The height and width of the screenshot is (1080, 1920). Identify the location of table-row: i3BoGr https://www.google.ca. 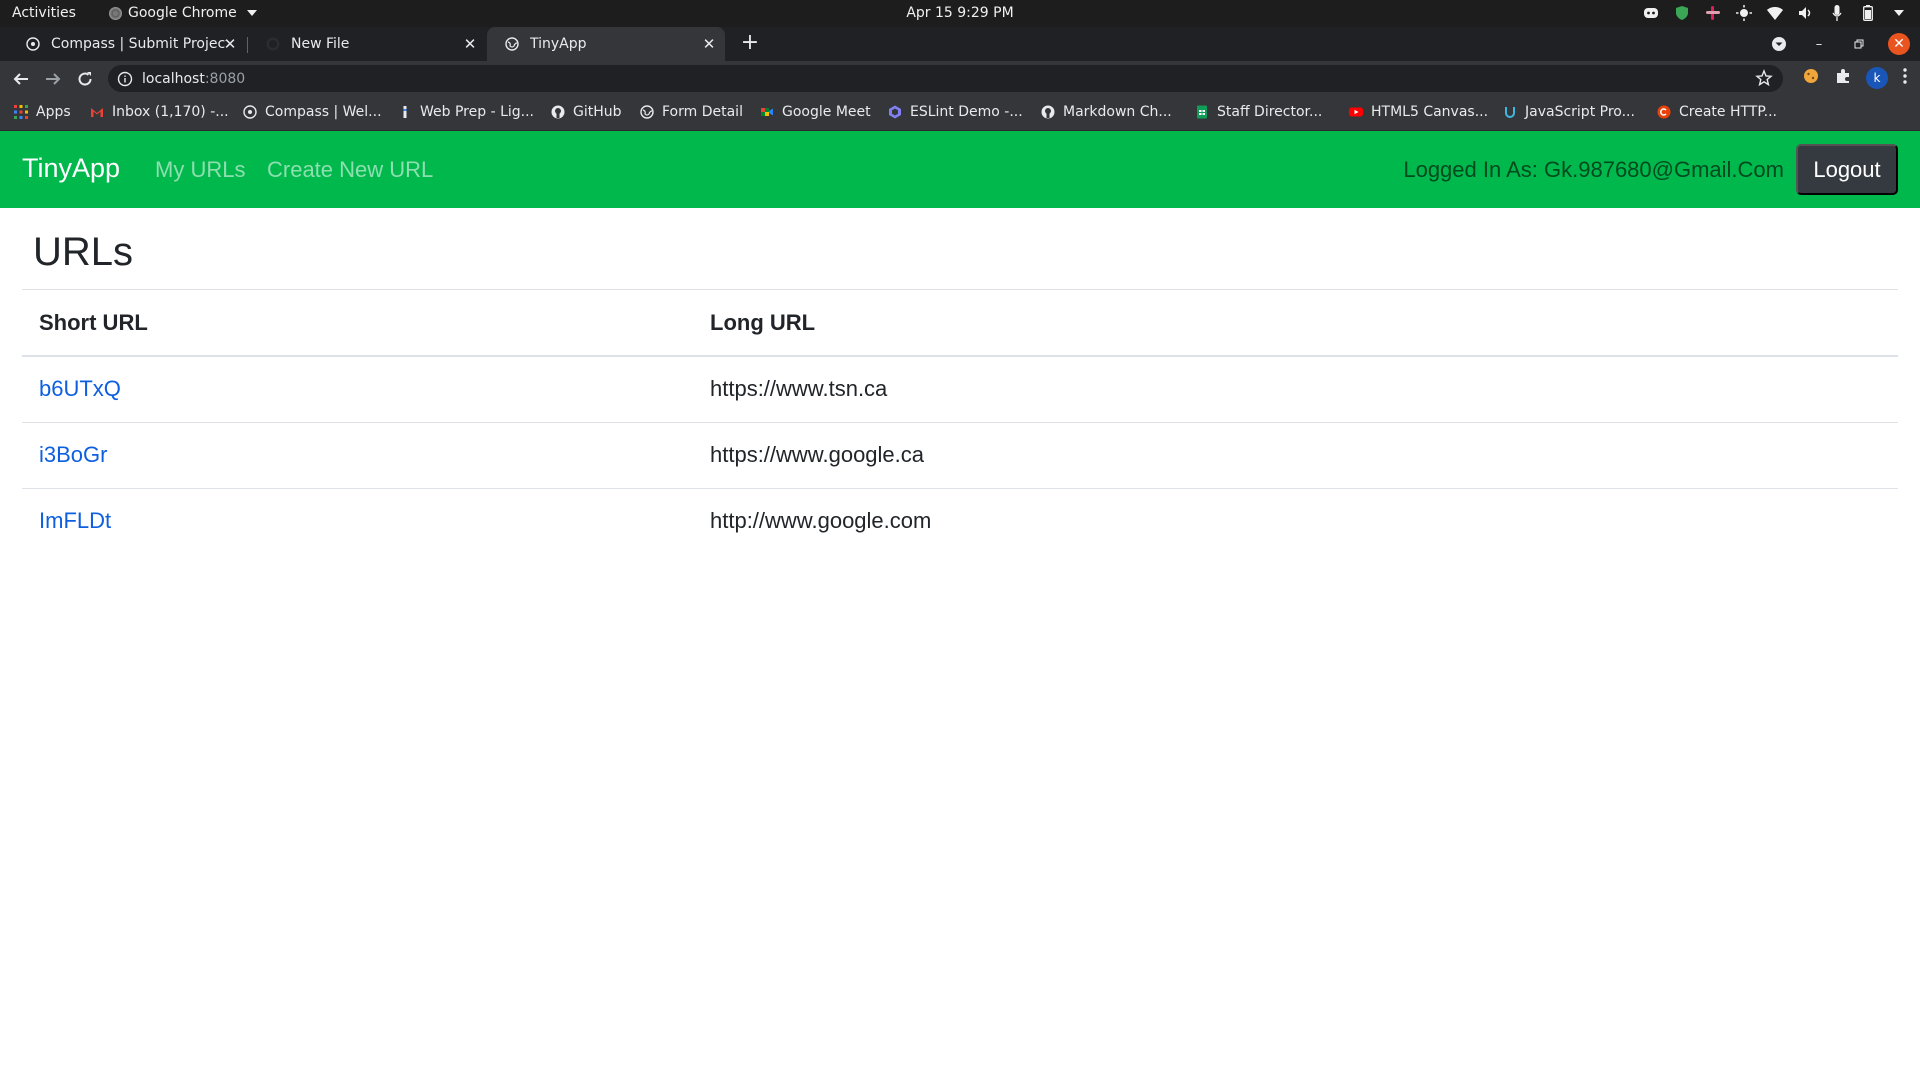
(960, 455).